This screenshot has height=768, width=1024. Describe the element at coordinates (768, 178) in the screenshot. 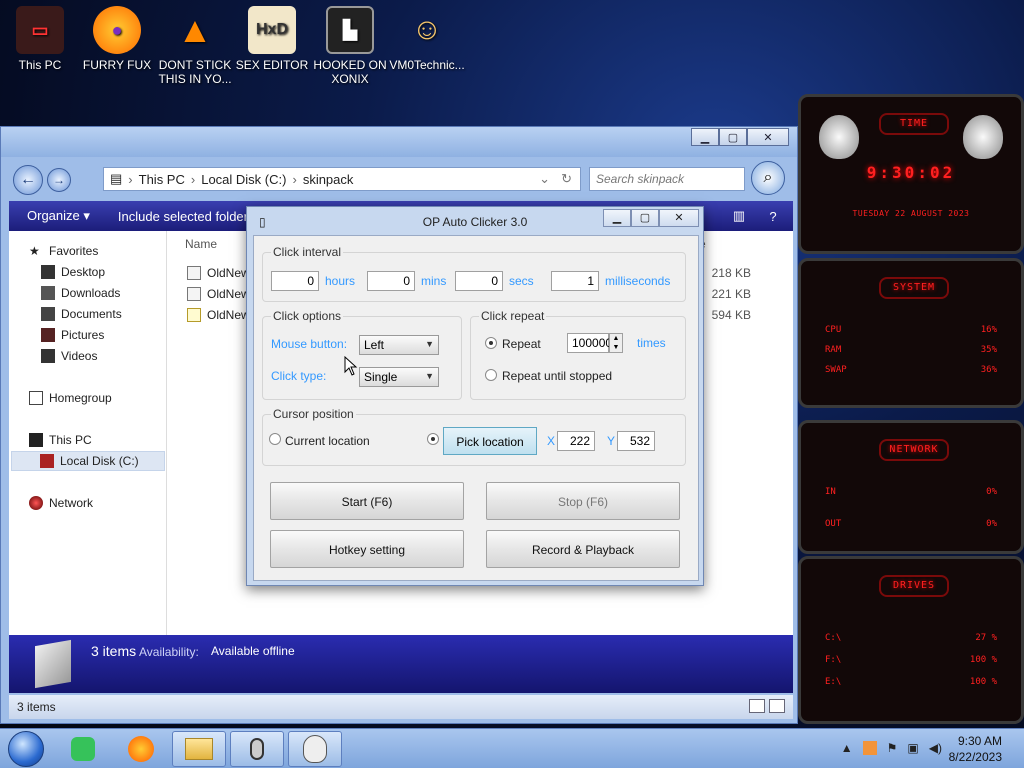

I see `search-icon: ⌕` at that location.